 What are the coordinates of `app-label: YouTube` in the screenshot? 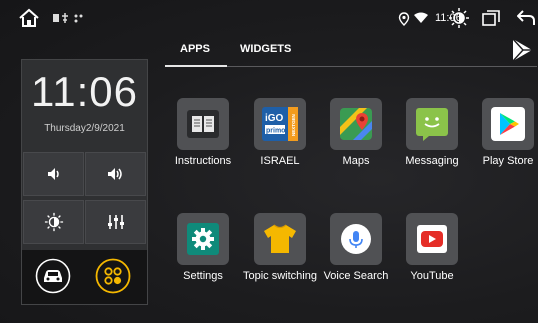 It's located at (432, 276).